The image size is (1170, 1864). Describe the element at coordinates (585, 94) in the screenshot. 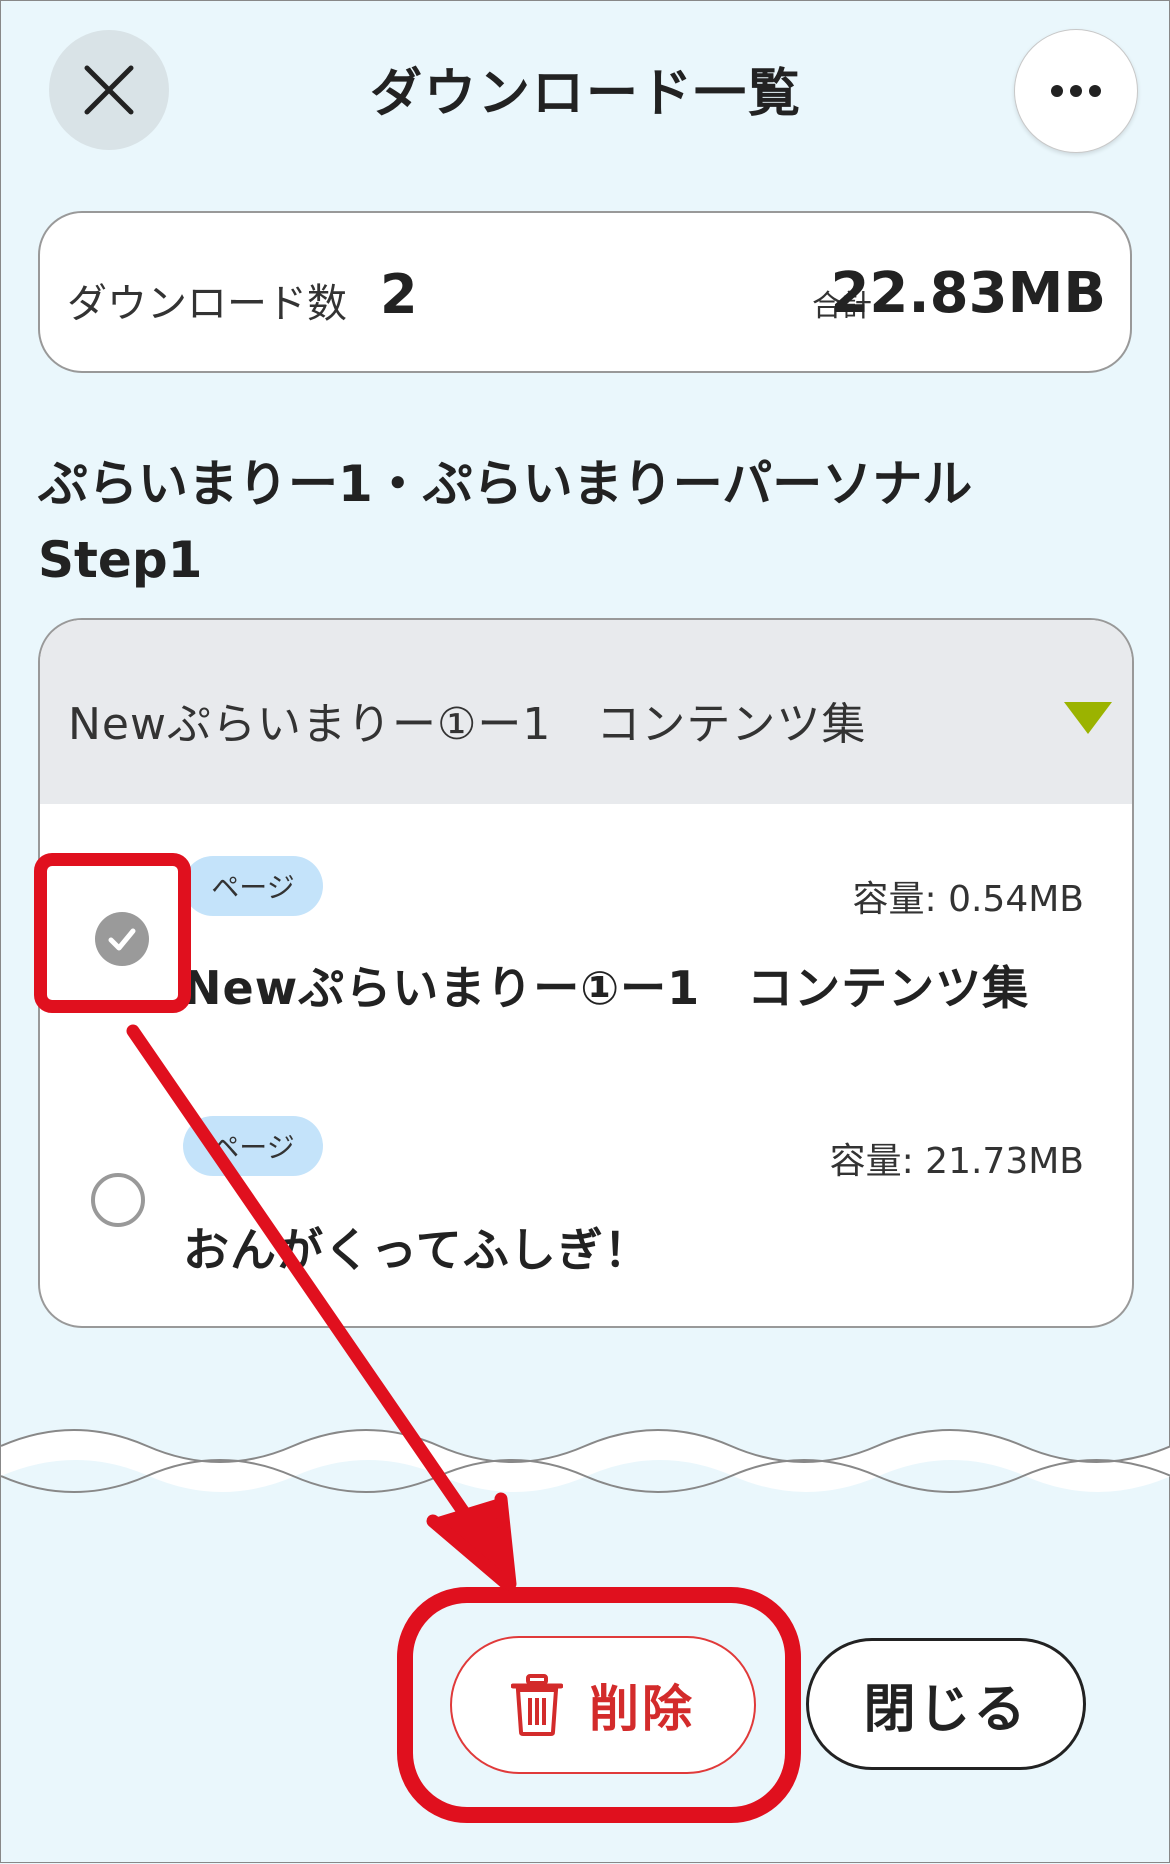

I see `page-title: ダウンロード一覧` at that location.